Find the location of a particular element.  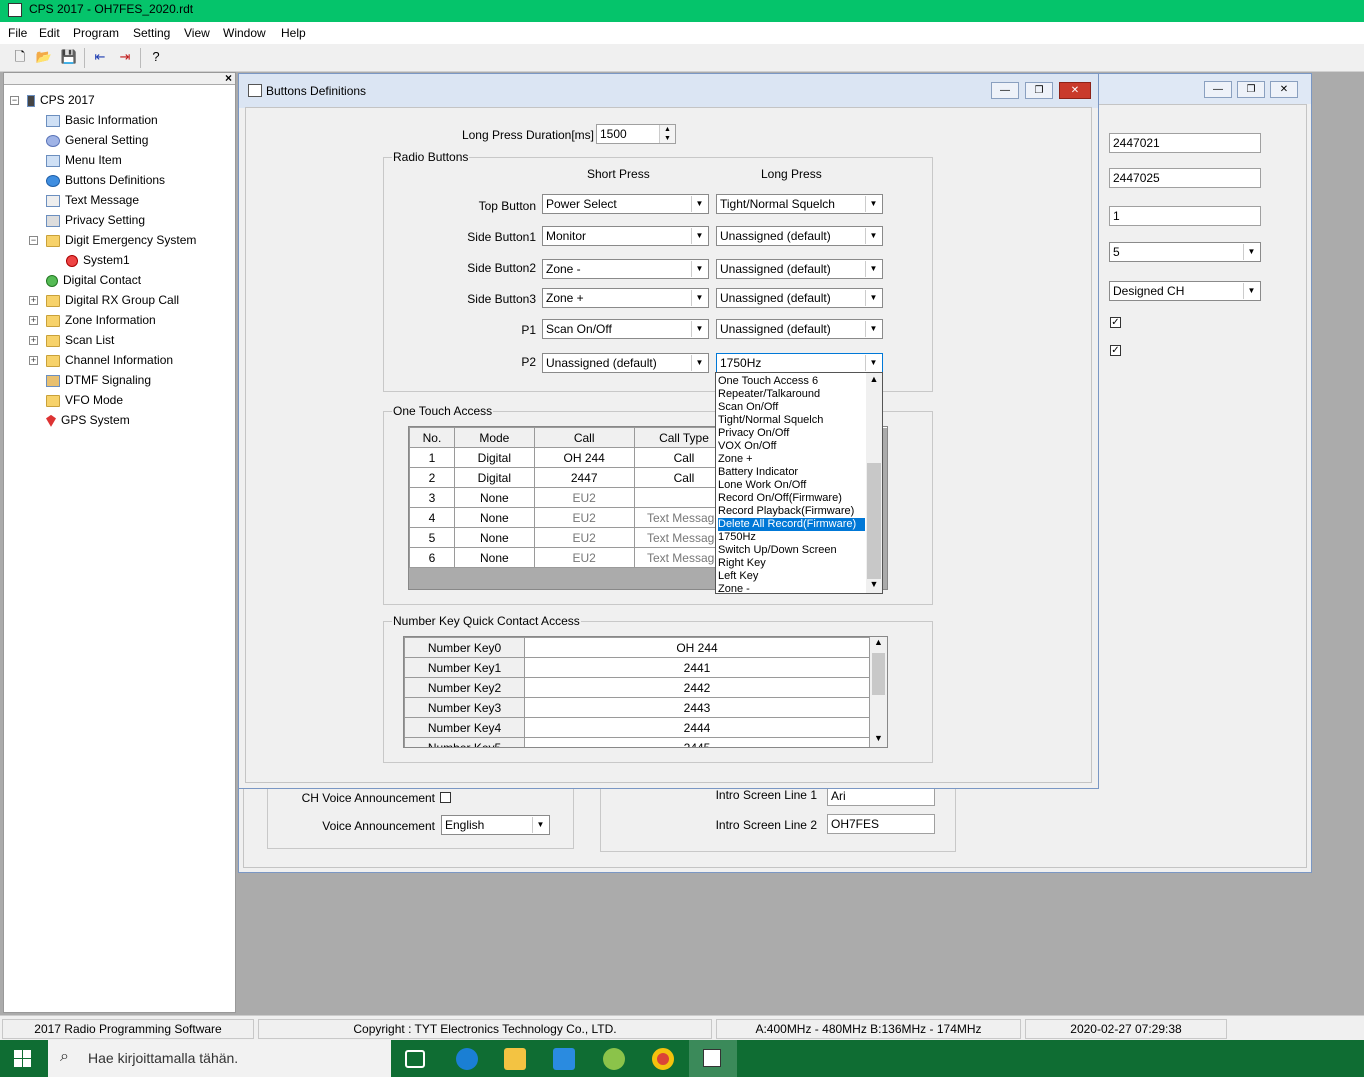

dropdown-option: Tight/Normal Squelch is located at coordinates (791, 420).